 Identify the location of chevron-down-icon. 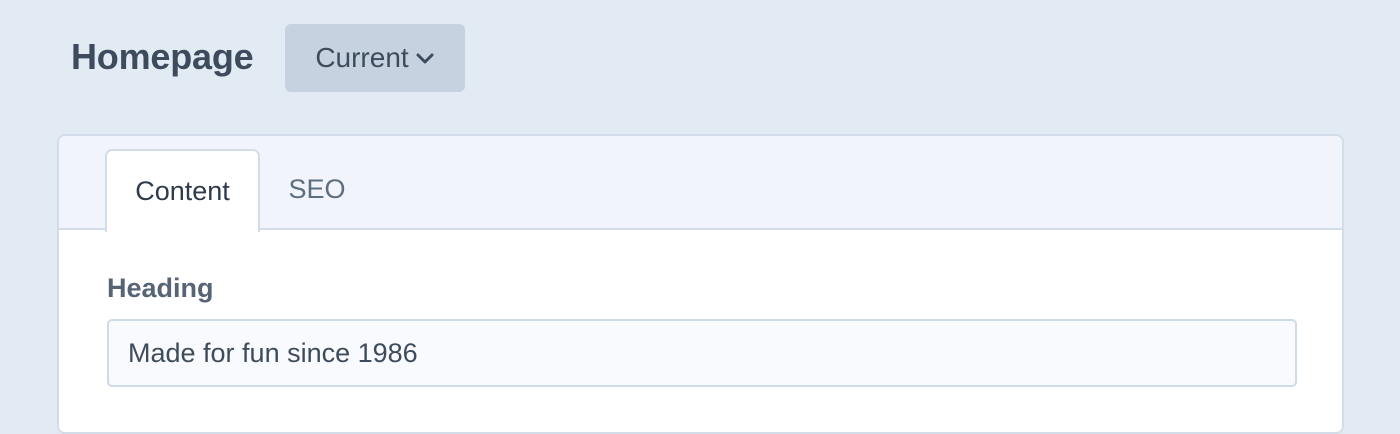
(425, 59).